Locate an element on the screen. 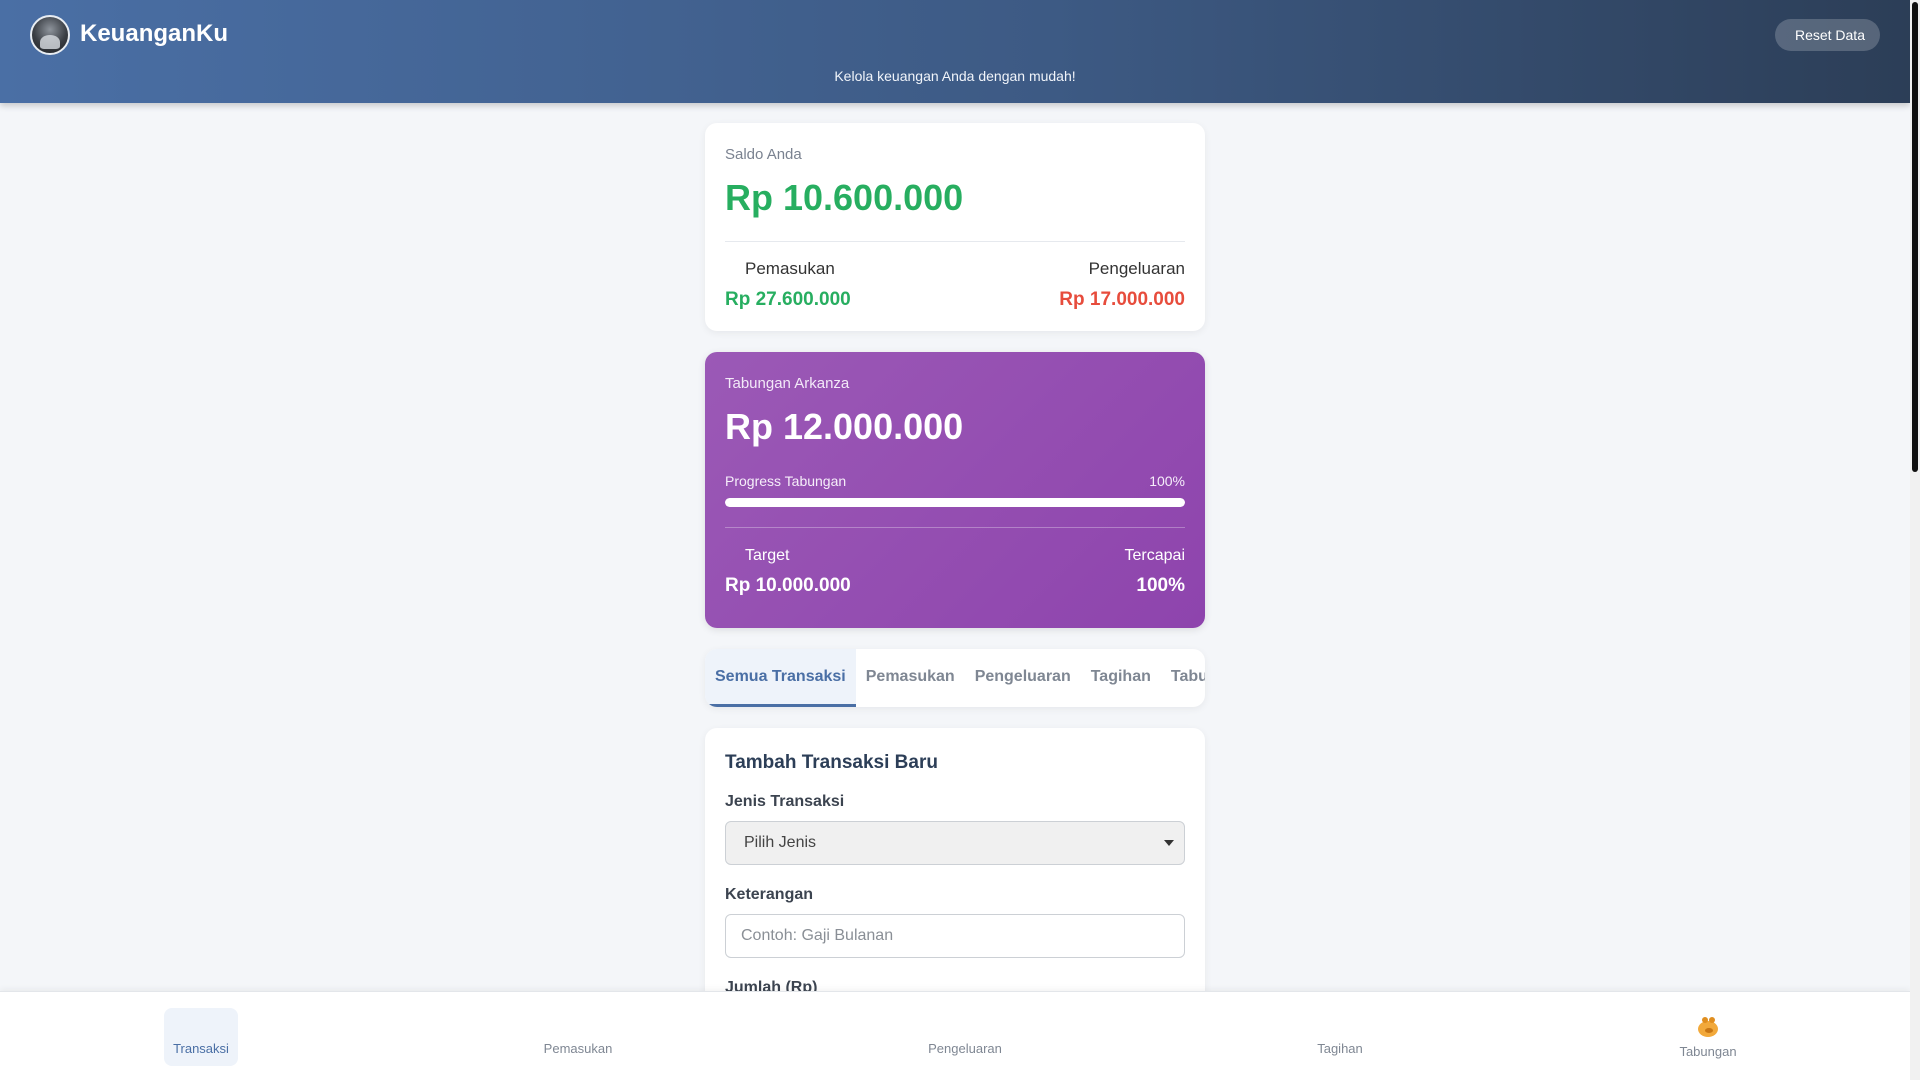 Image resolution: width=1920 pixels, height=1080 pixels. chevron-down-icon is located at coordinates (1169, 843).